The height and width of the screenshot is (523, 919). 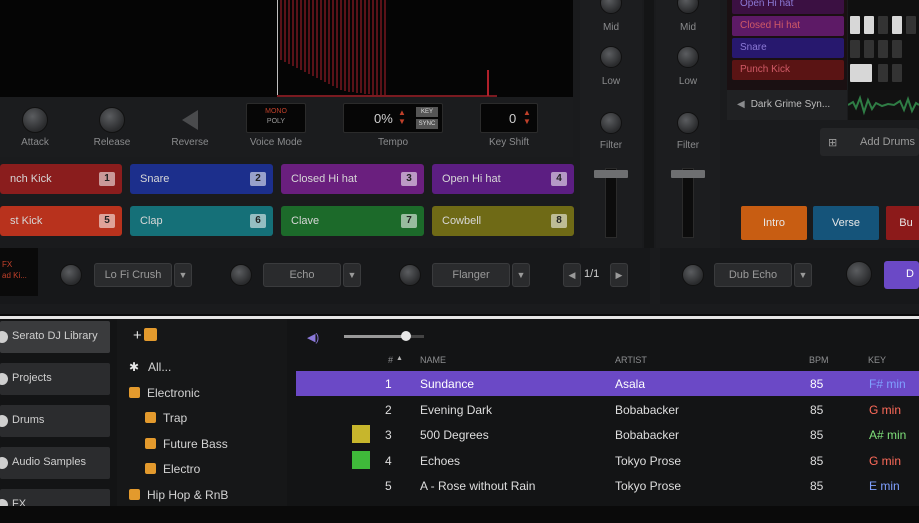 I want to click on table-row: 4 Echoes Tokyo Prose 85 G min, so click(x=607, y=460).